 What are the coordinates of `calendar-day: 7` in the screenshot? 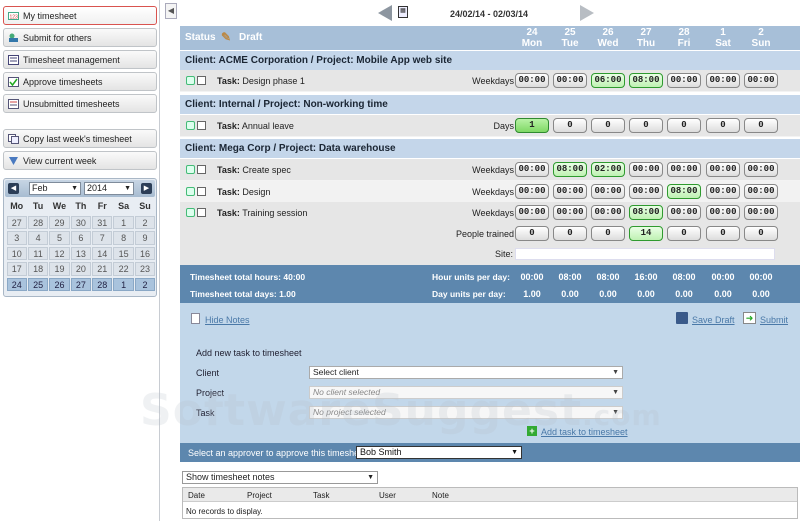 It's located at (102, 238).